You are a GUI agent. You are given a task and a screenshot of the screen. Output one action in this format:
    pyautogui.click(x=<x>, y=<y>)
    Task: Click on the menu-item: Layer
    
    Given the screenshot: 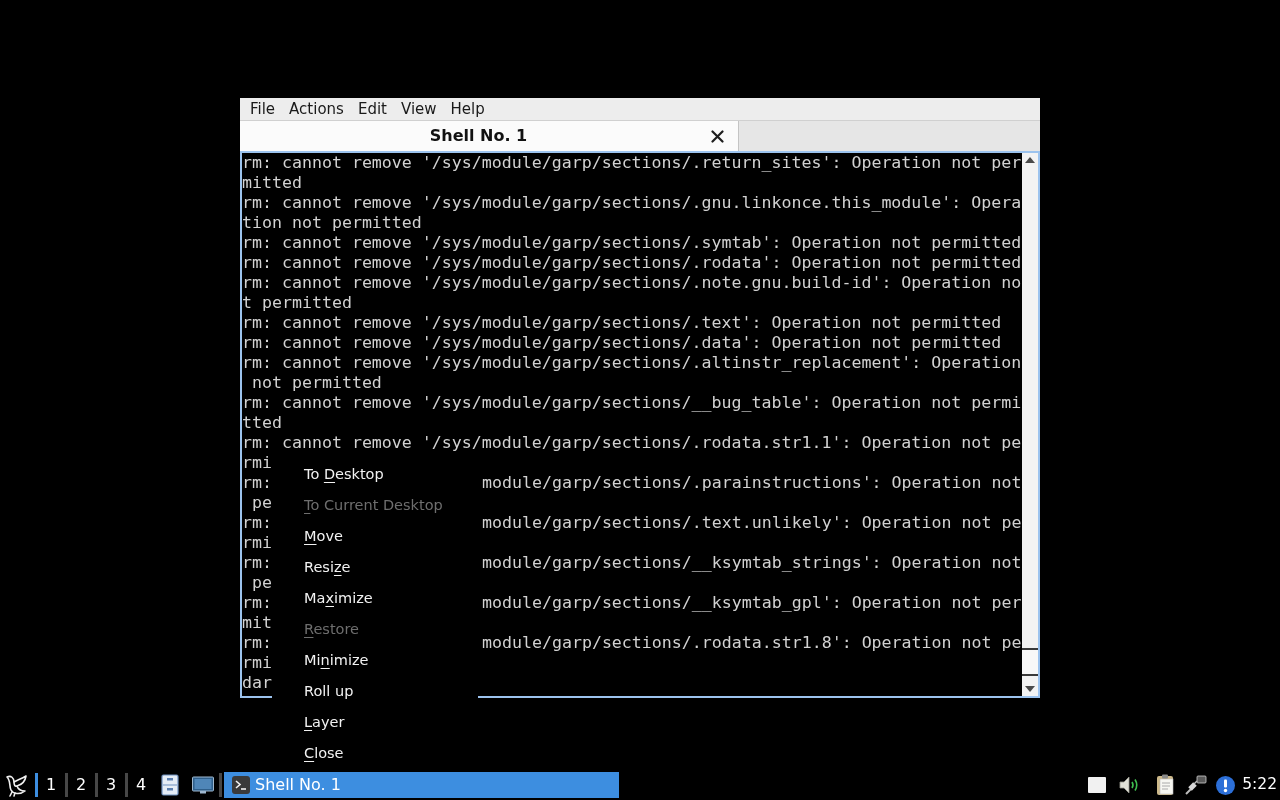 What is the action you would take?
    pyautogui.click(x=375, y=722)
    